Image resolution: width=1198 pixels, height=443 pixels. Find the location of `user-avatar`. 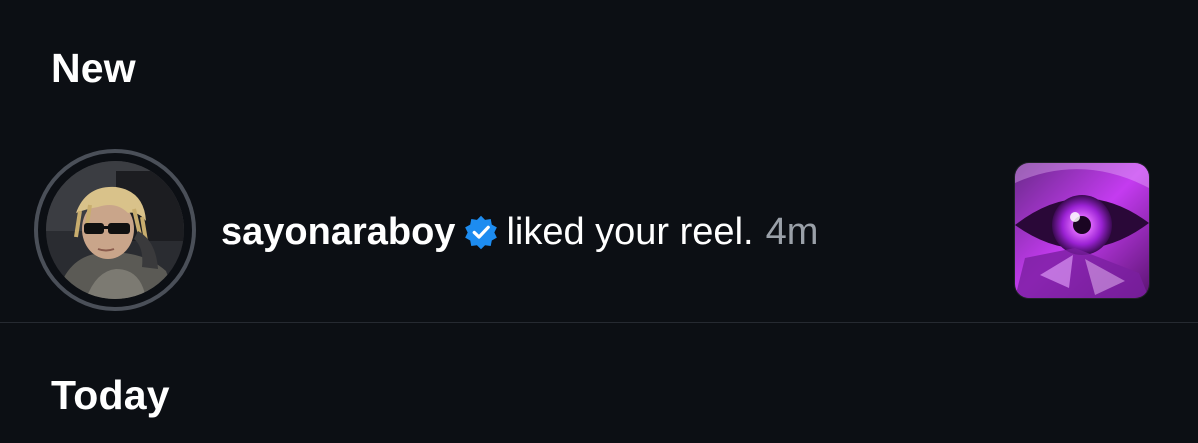

user-avatar is located at coordinates (115, 230).